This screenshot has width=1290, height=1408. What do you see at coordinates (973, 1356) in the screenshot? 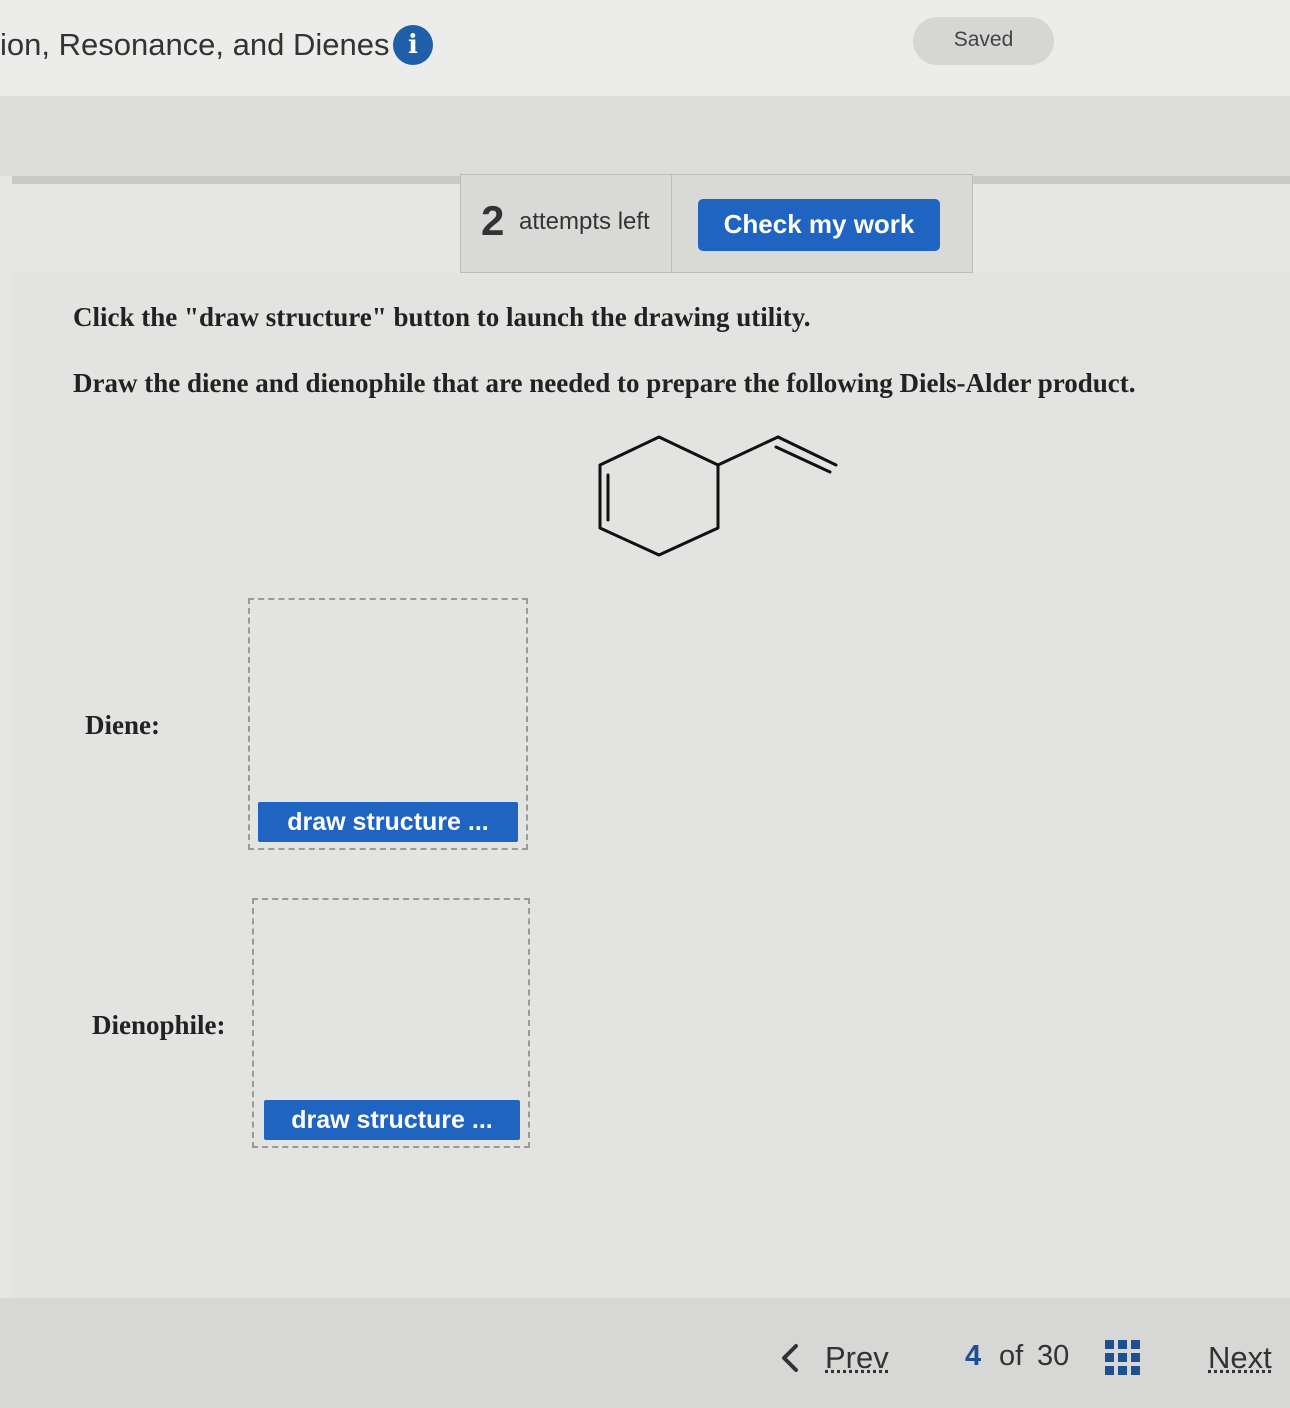
I see `page-current: 4` at bounding box center [973, 1356].